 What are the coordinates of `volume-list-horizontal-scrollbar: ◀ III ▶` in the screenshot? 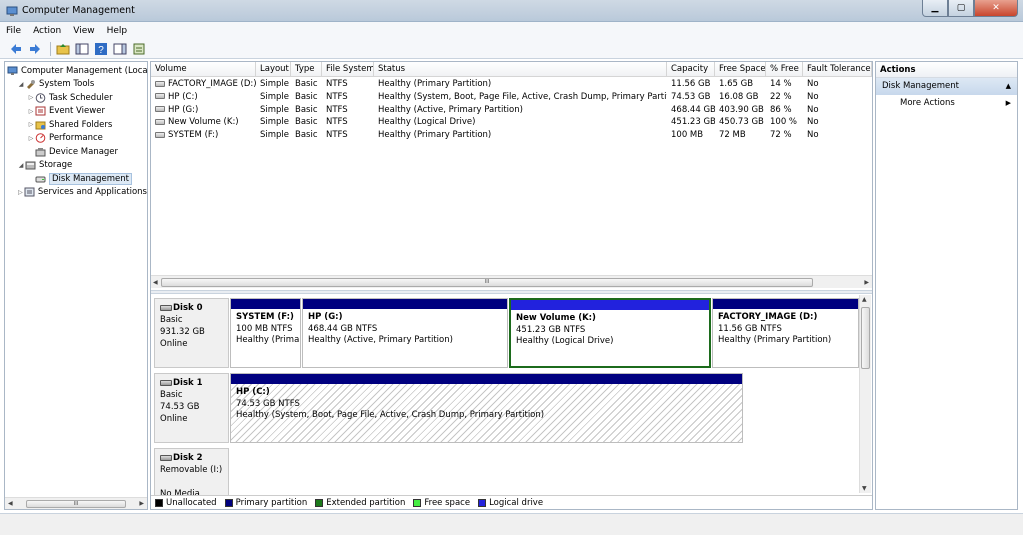 It's located at (511, 281).